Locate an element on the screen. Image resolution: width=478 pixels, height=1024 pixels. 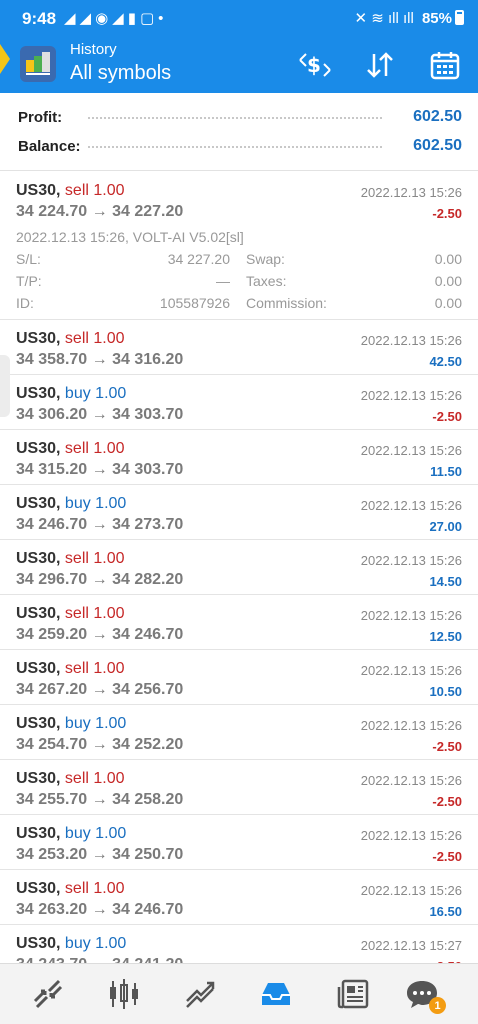
trade-profit: 10.50 is located at coordinates (445, 691).